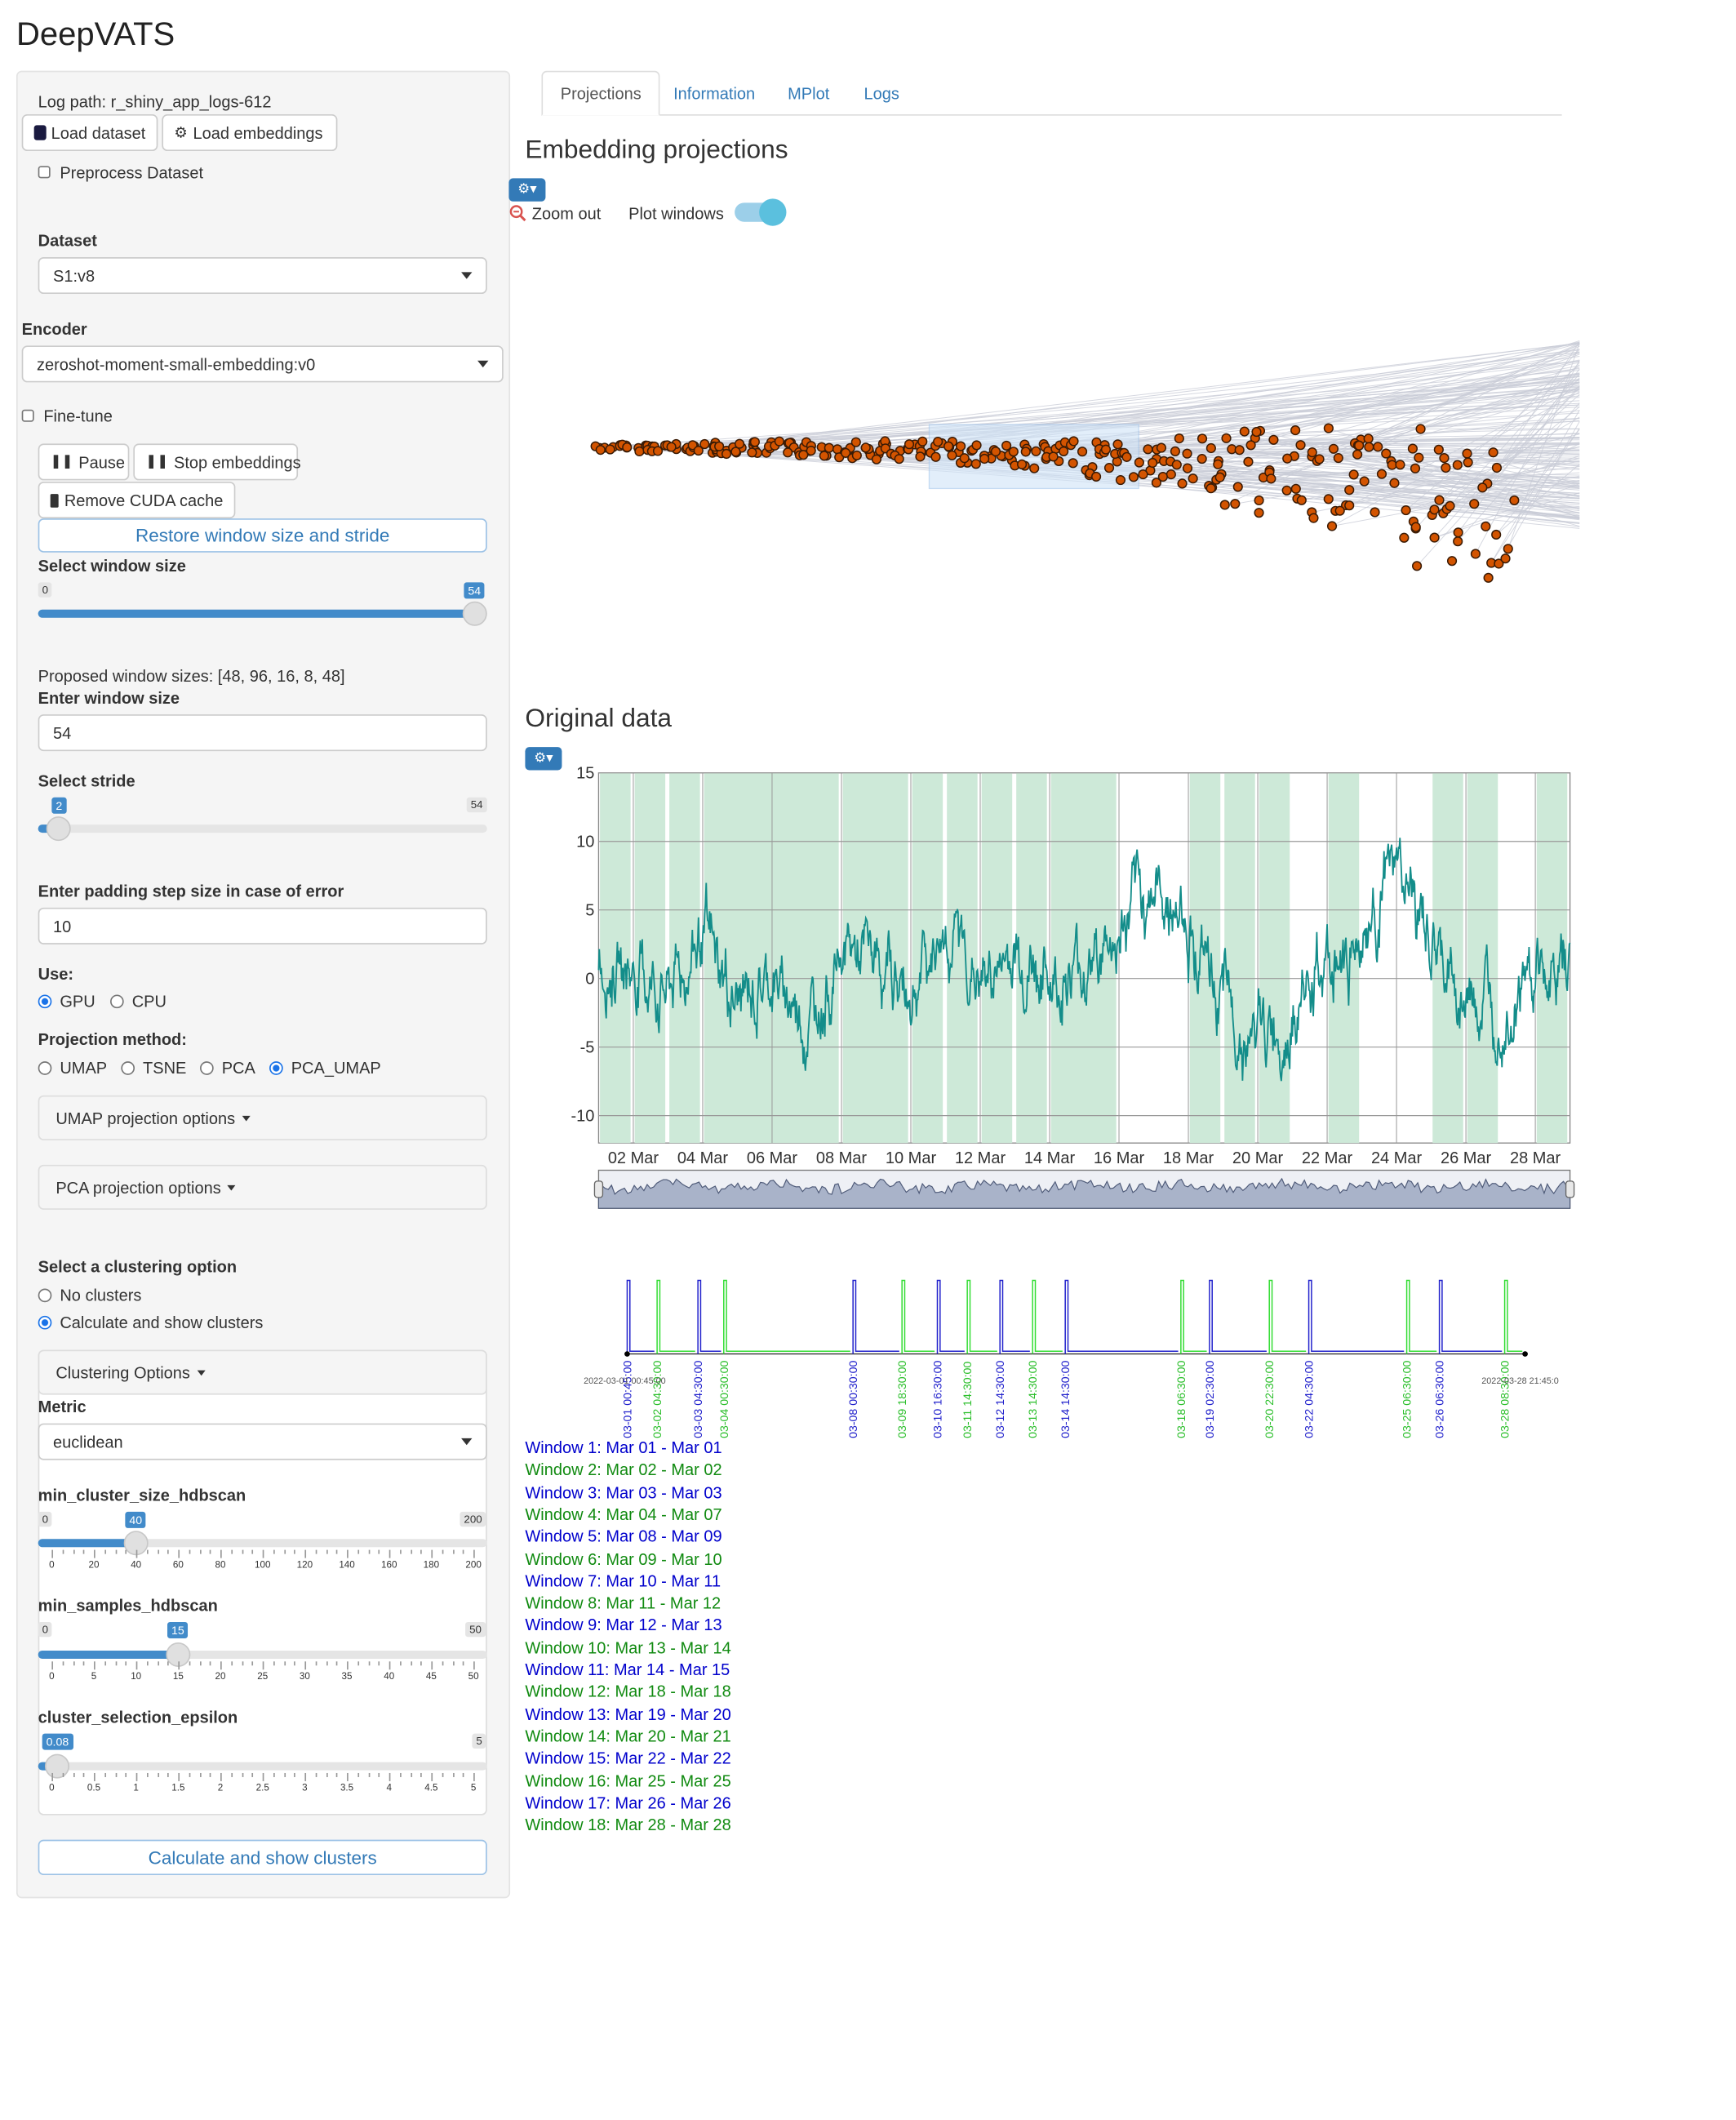 The image size is (1736, 2120). I want to click on pca-umap-radio, so click(276, 1068).